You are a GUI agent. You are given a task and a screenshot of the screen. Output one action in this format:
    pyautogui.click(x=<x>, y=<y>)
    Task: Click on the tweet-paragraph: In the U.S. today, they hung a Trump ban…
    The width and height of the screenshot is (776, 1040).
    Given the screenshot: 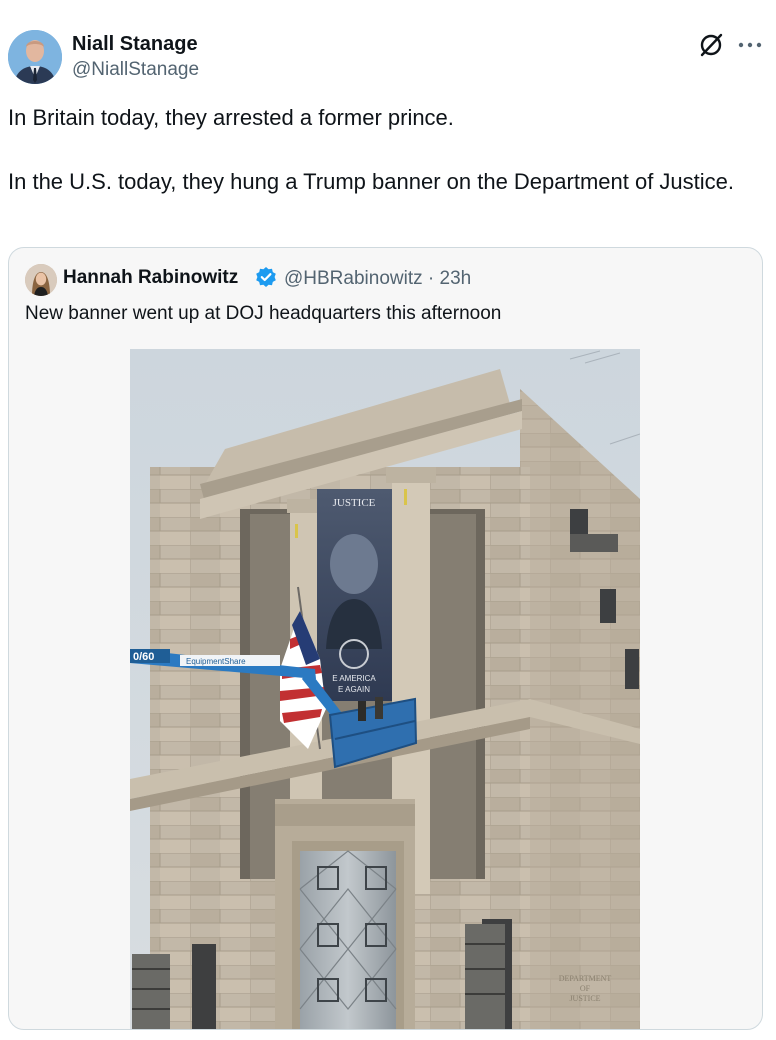 What is the action you would take?
    pyautogui.click(x=371, y=181)
    